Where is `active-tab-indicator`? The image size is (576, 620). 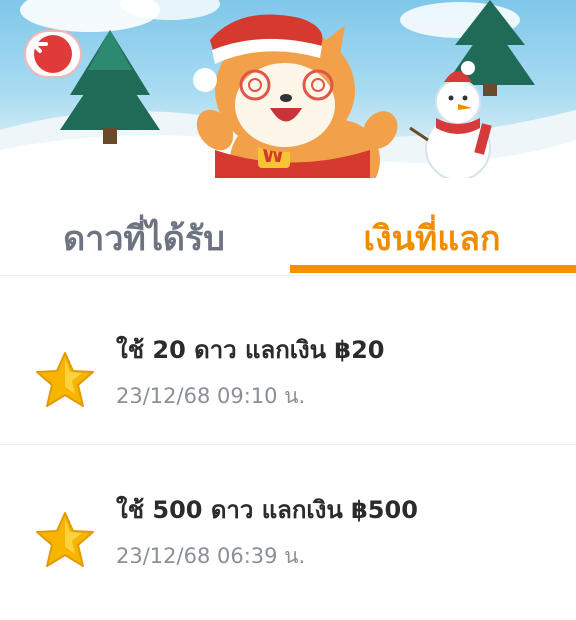
active-tab-indicator is located at coordinates (433, 269).